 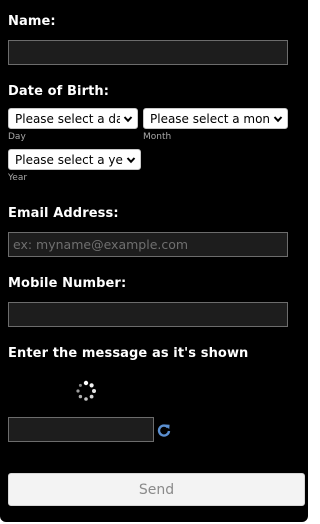 I want to click on mobile-label: Mobile Number:, so click(x=67, y=283).